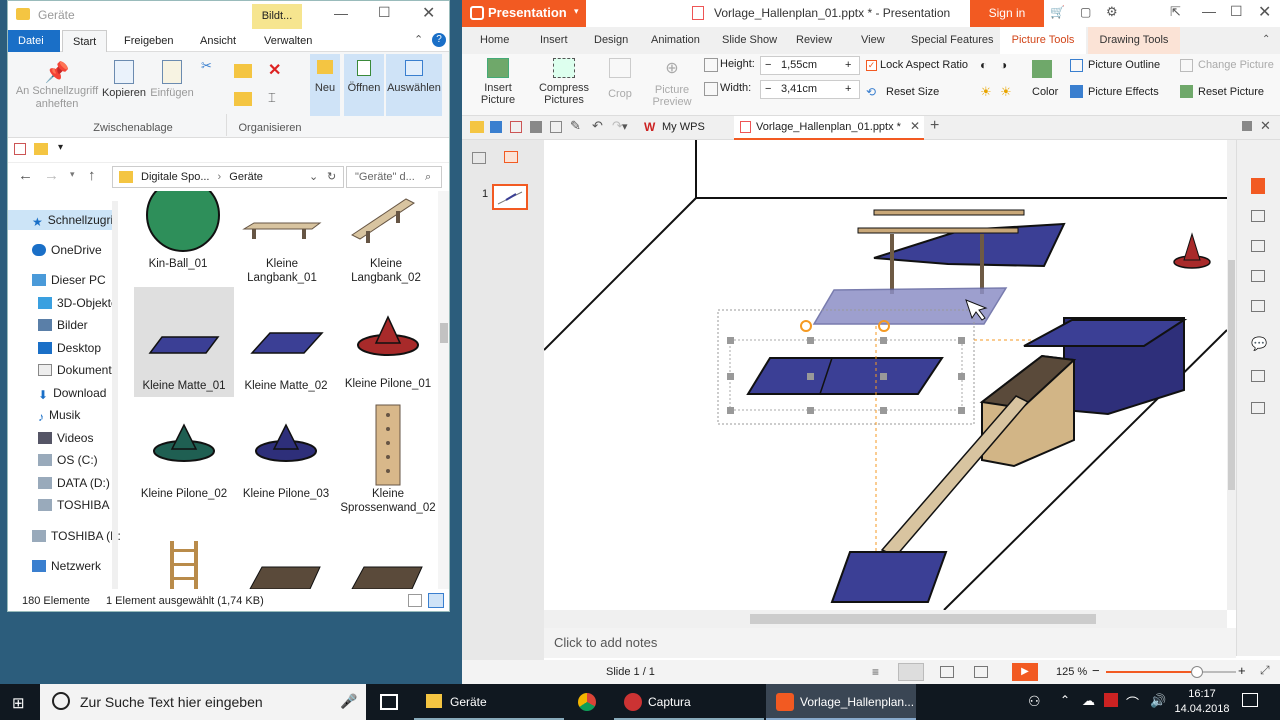  What do you see at coordinates (536, 127) in the screenshot?
I see `print-icon` at bounding box center [536, 127].